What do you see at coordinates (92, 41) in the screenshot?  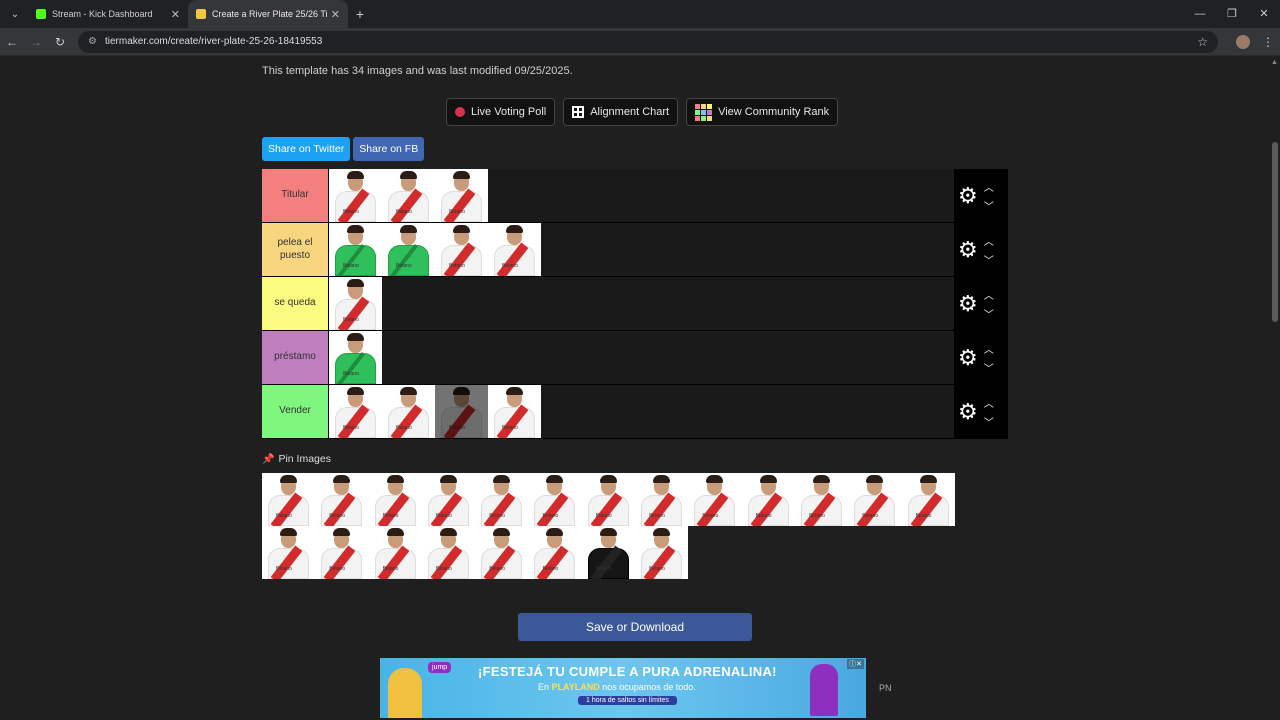 I see `site-info-icon: ⚙` at bounding box center [92, 41].